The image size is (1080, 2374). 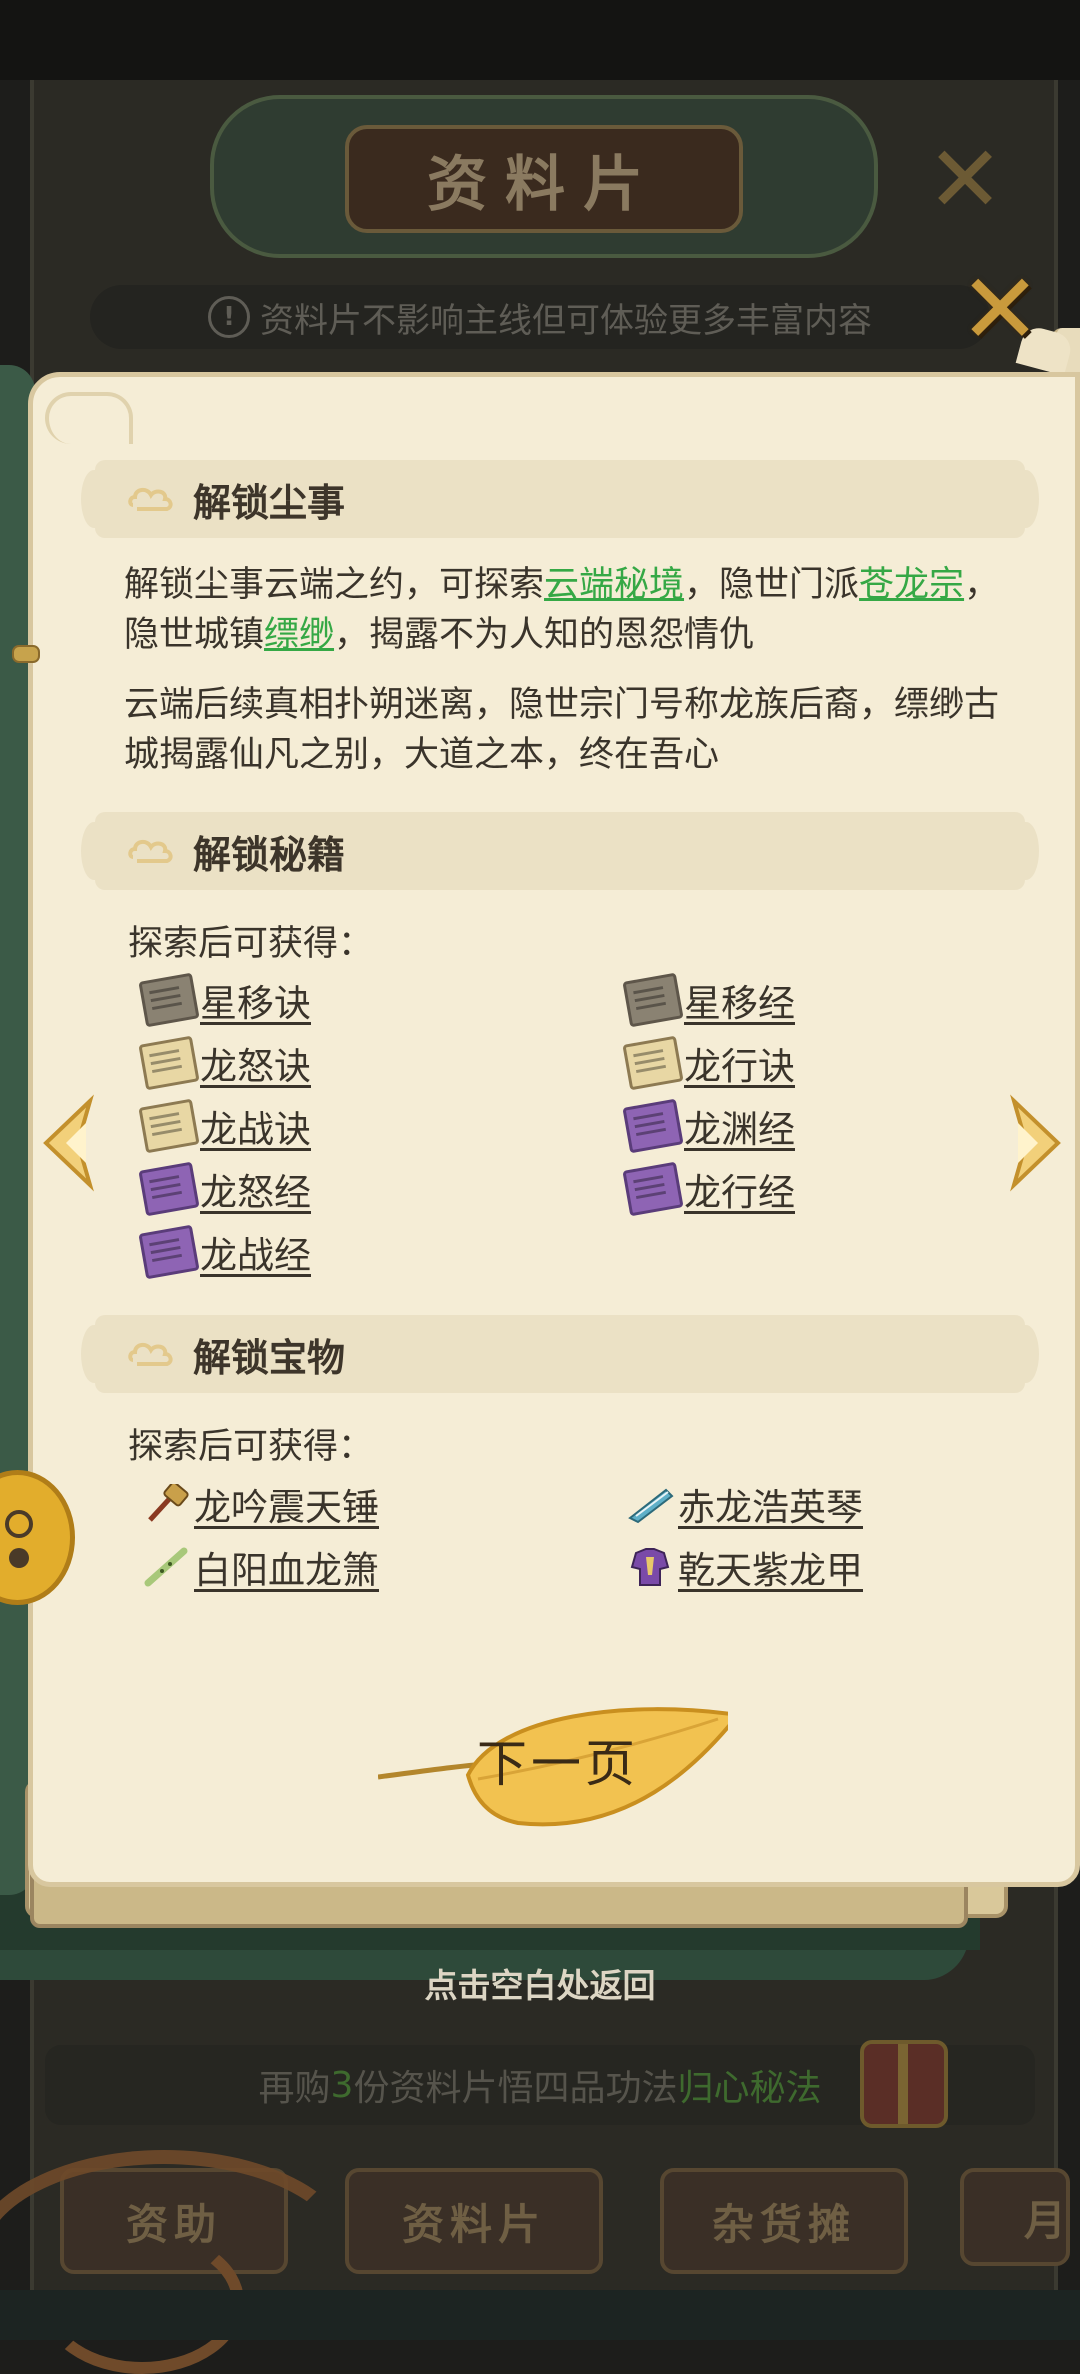 I want to click on promo-count: 3, so click(x=342, y=2085).